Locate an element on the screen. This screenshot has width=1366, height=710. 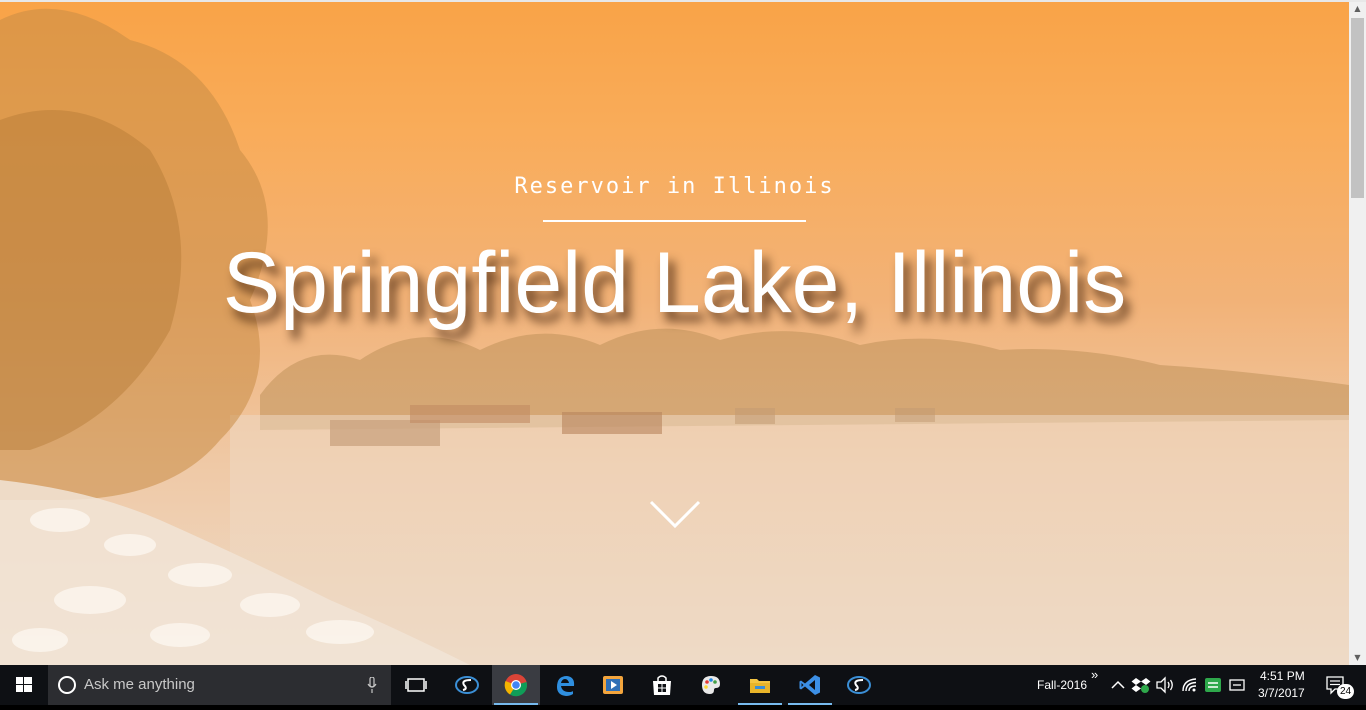
taskbar-app-sharepoint is located at coordinates (467, 685).